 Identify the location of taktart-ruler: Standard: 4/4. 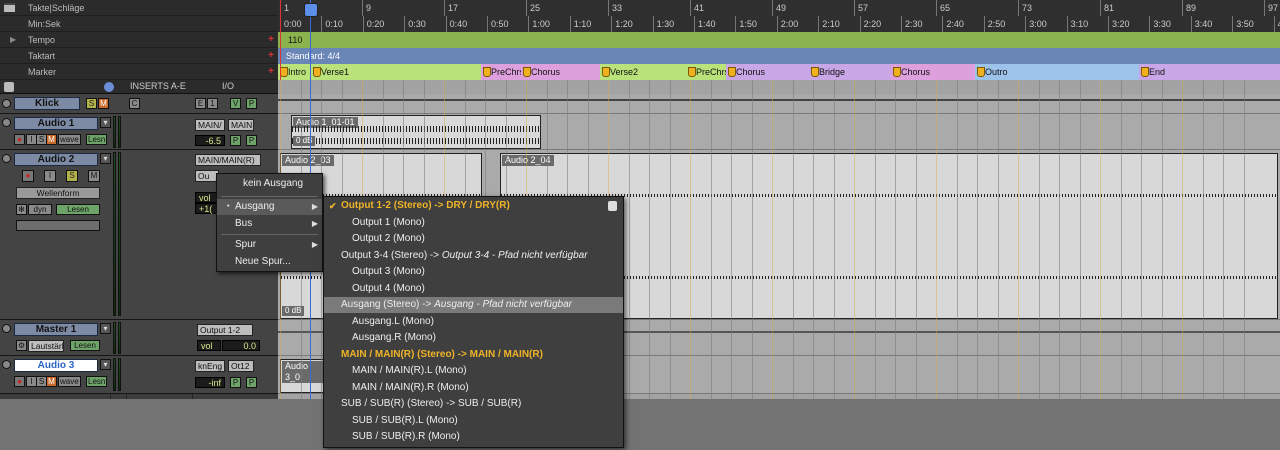
(779, 56).